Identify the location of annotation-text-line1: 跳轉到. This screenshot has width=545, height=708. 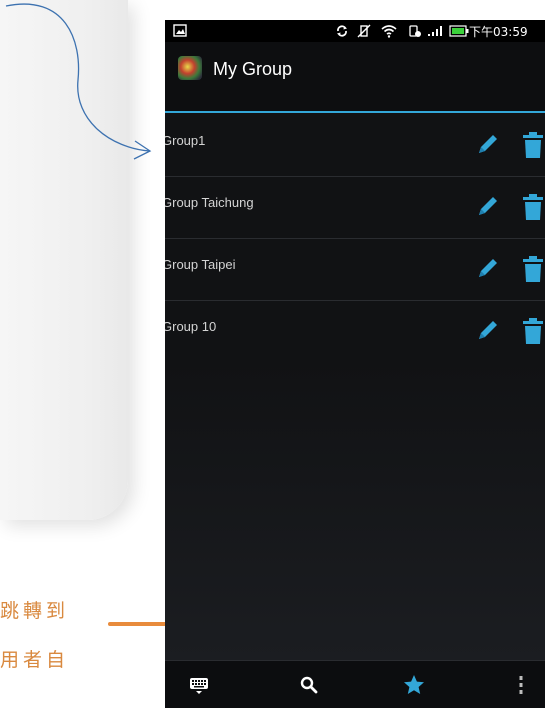
(35, 611).